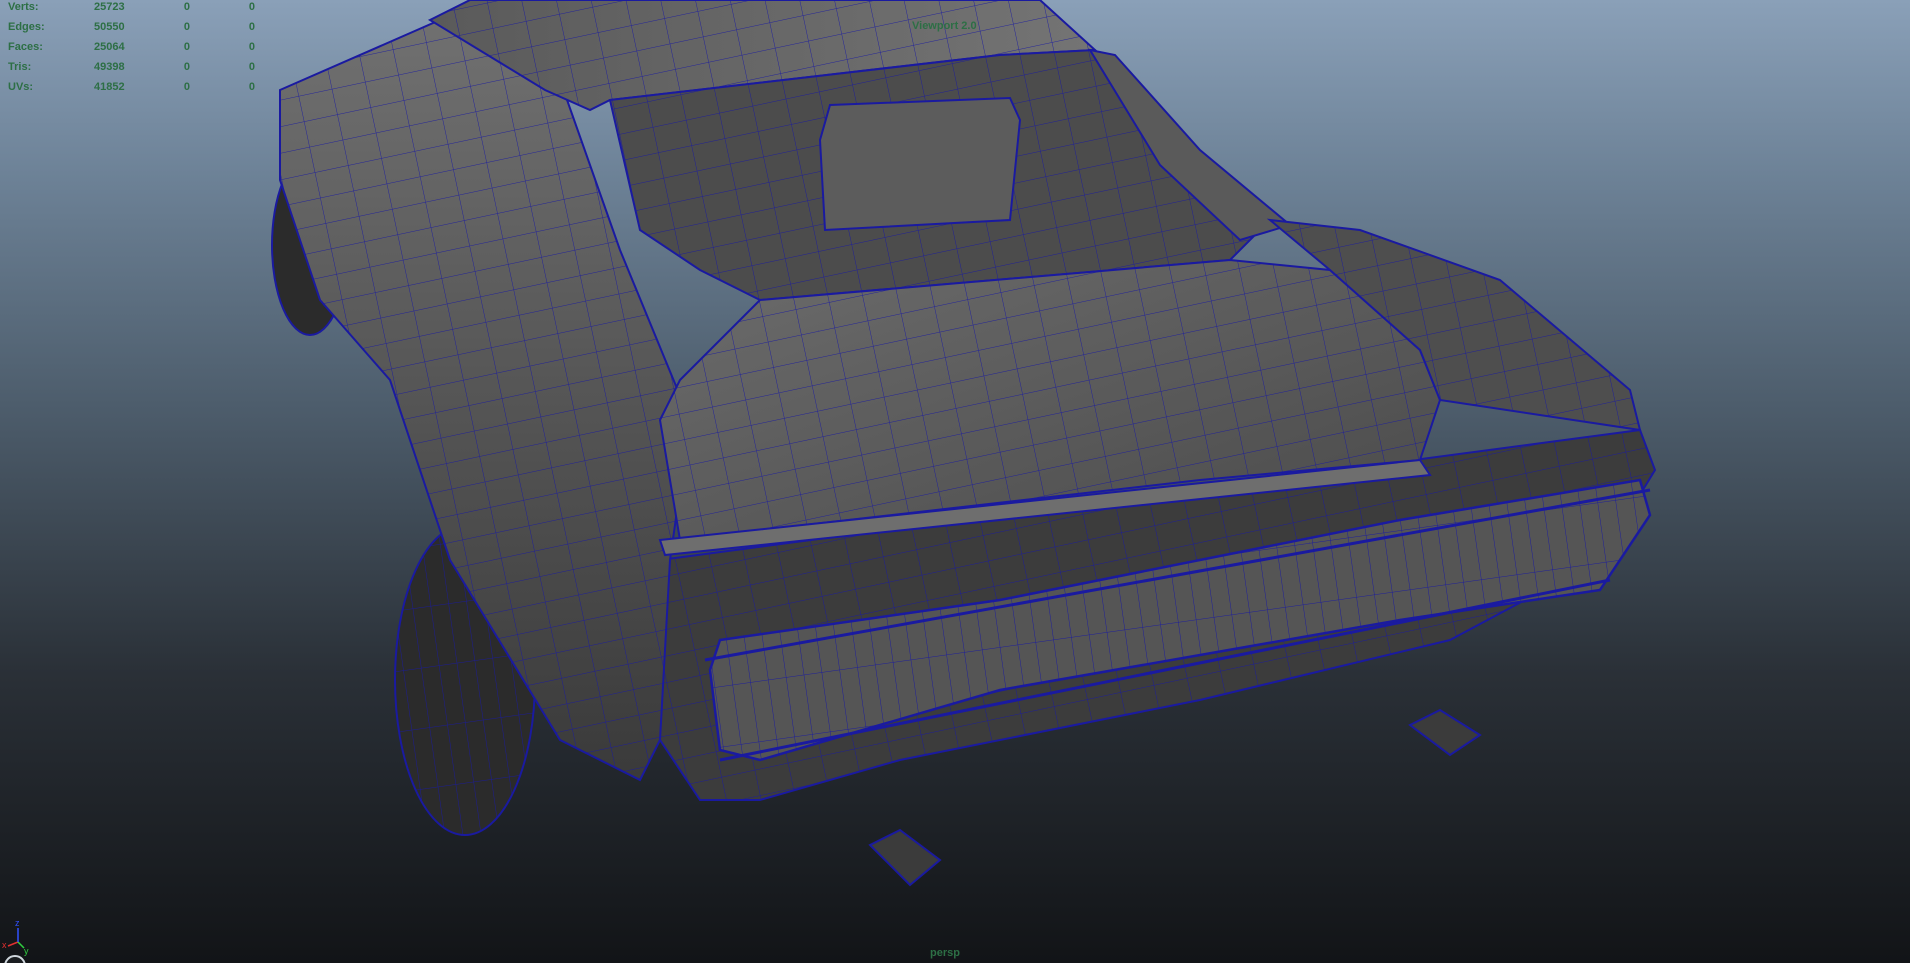 The width and height of the screenshot is (1910, 963). What do you see at coordinates (109, 47) in the screenshot?
I see `hud-value: 25064` at bounding box center [109, 47].